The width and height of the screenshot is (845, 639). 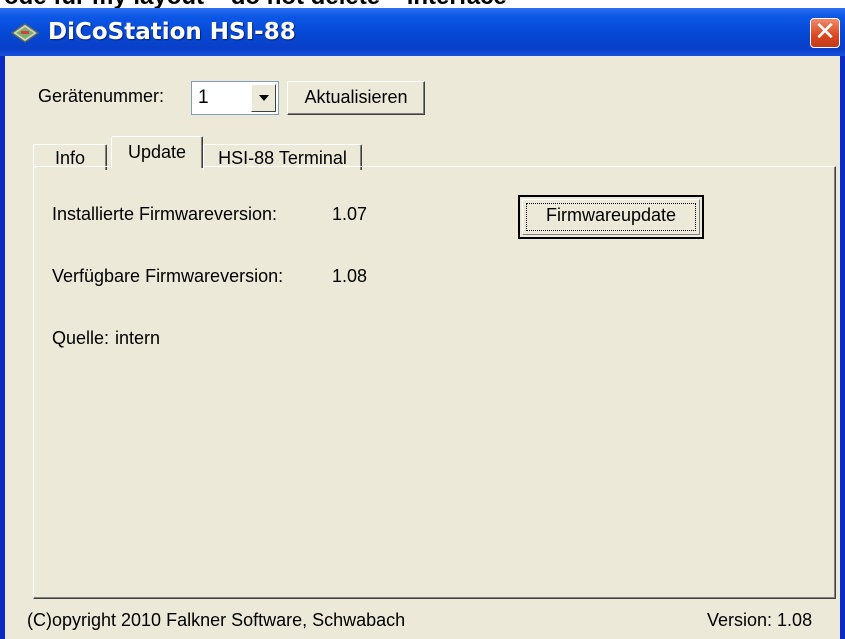 I want to click on monitor-icon, so click(x=25, y=33).